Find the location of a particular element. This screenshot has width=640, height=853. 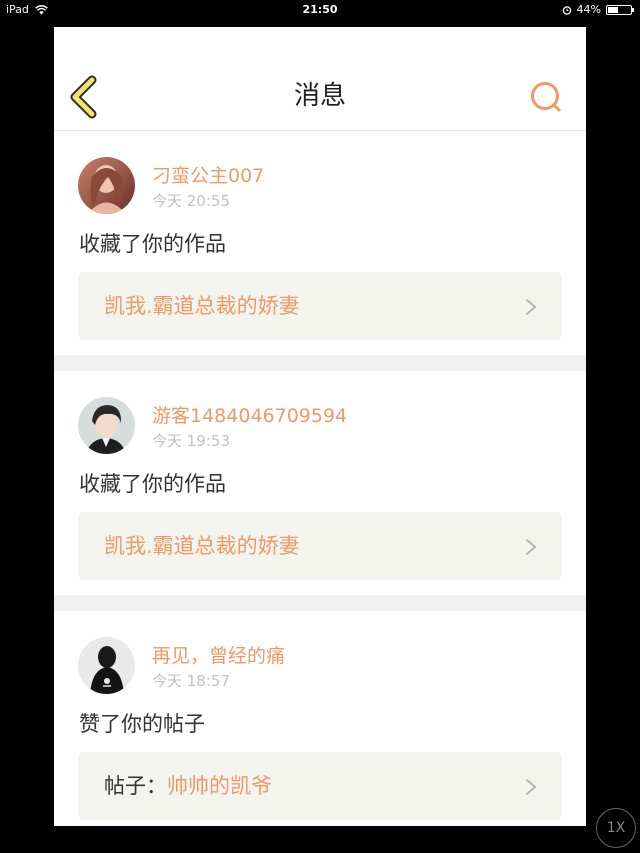

battery-icon is located at coordinates (620, 10).